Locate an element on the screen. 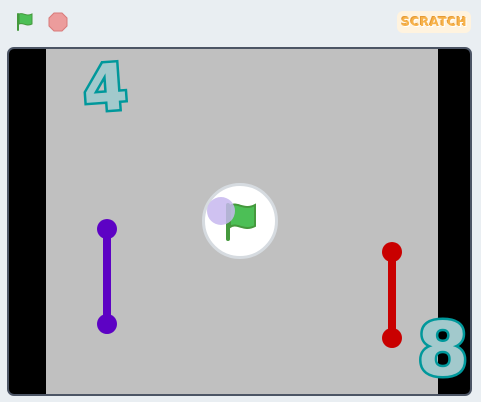  green-flag-button is located at coordinates (25, 22).